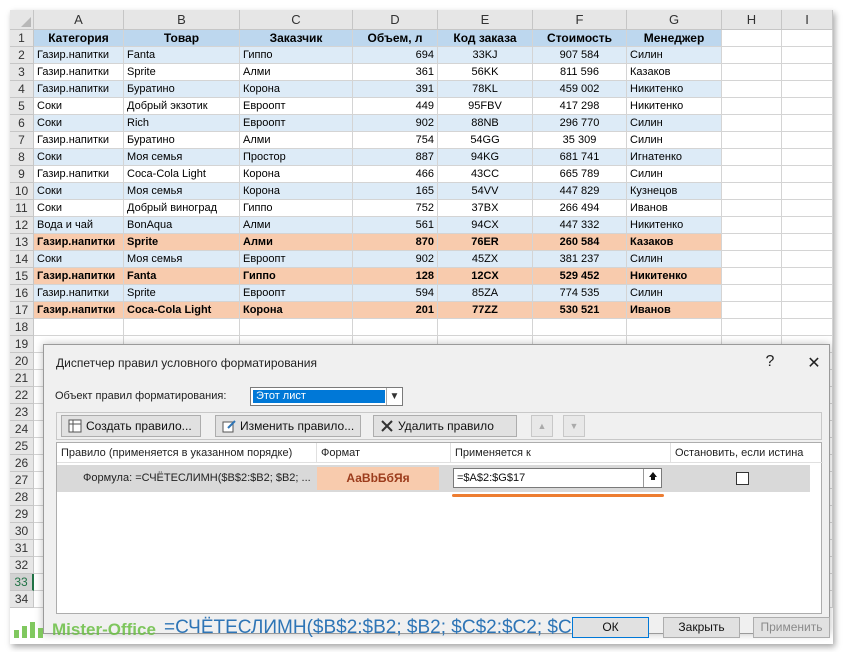 This screenshot has width=843, height=652. What do you see at coordinates (485, 140) in the screenshot?
I see `table-cell: 54GG` at bounding box center [485, 140].